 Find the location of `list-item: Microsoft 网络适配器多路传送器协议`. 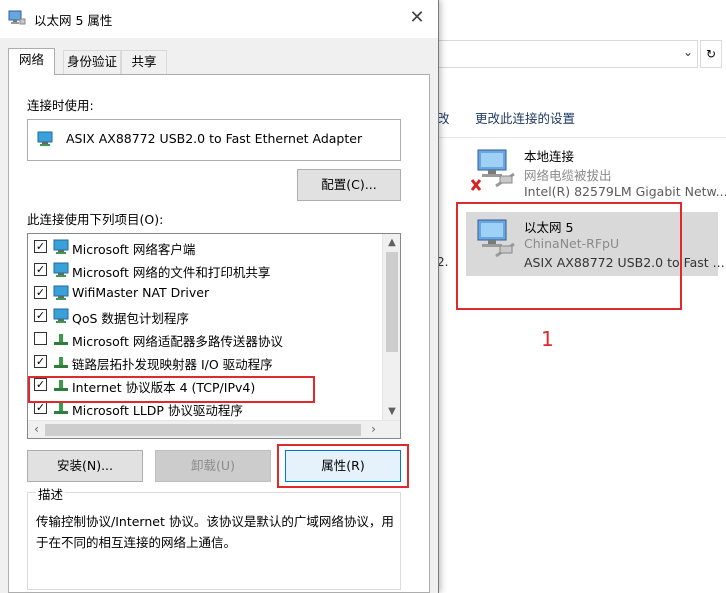

list-item: Microsoft 网络适配器多路传送器协议 is located at coordinates (208, 339).